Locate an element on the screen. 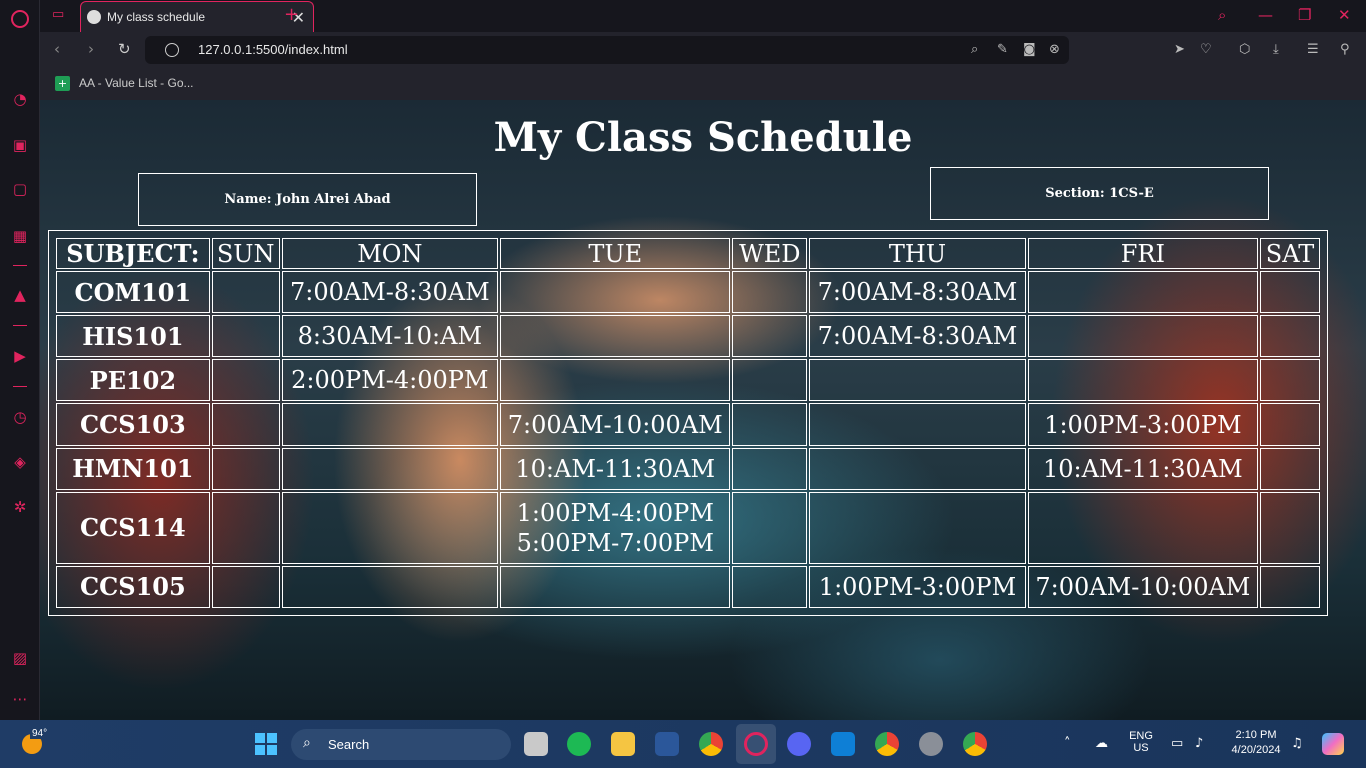 The image size is (1366, 768). downloads-icon: ⤓ is located at coordinates (1276, 49).